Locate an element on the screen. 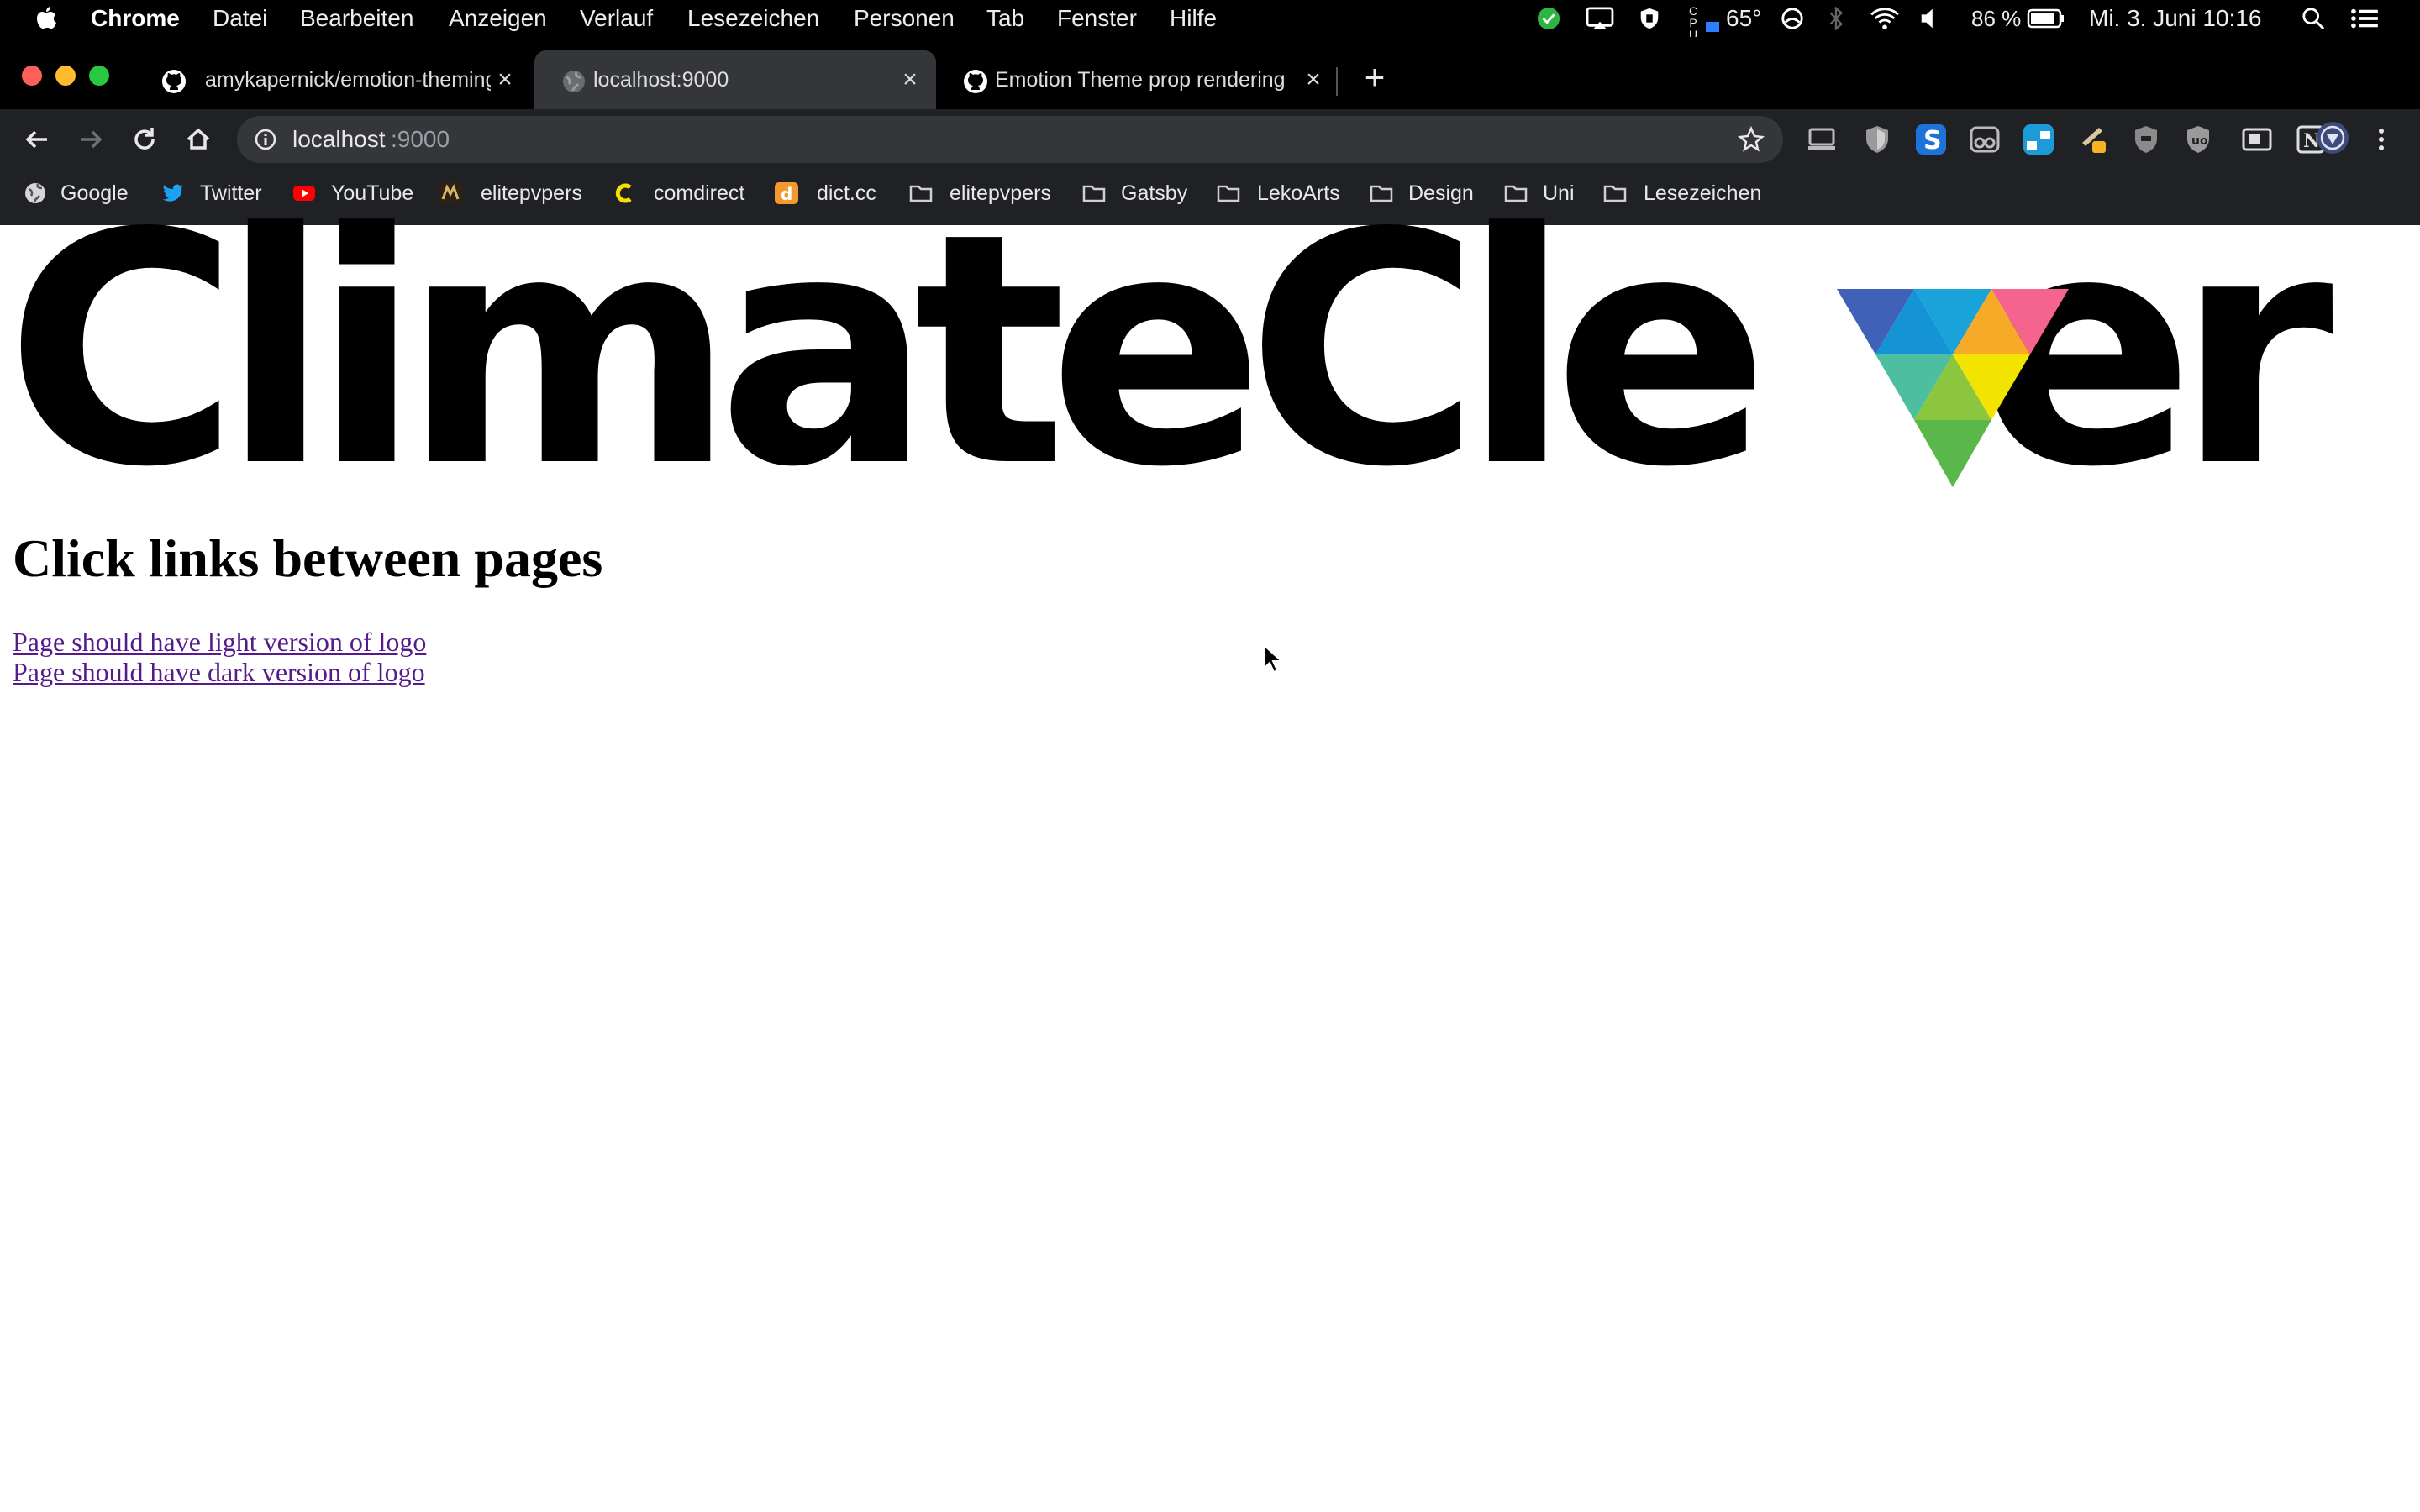  url-port: :9000 is located at coordinates (420, 139).